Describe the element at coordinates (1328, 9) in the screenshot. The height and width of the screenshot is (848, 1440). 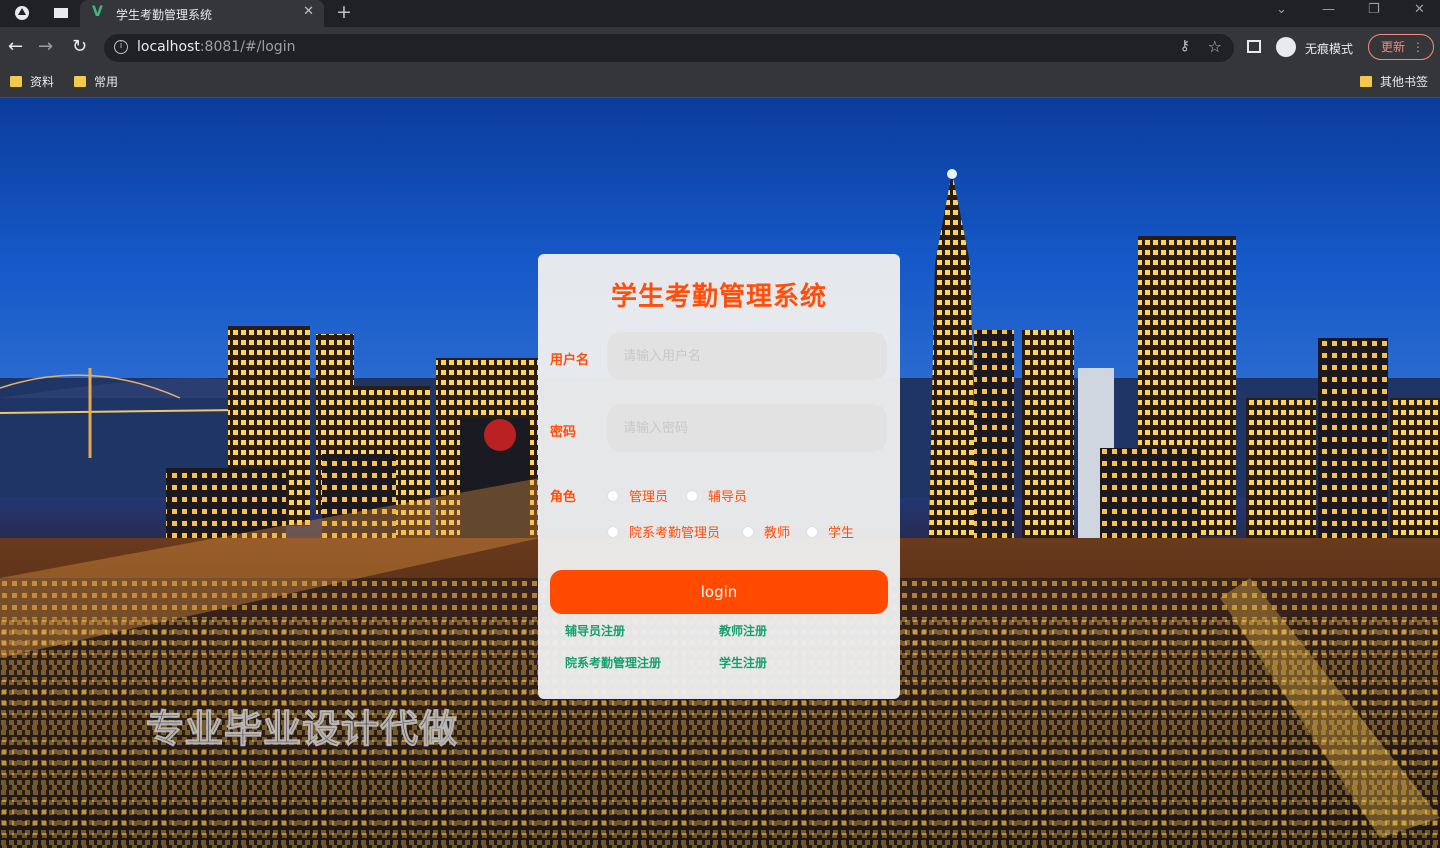
I see `minimize-icon: —` at that location.